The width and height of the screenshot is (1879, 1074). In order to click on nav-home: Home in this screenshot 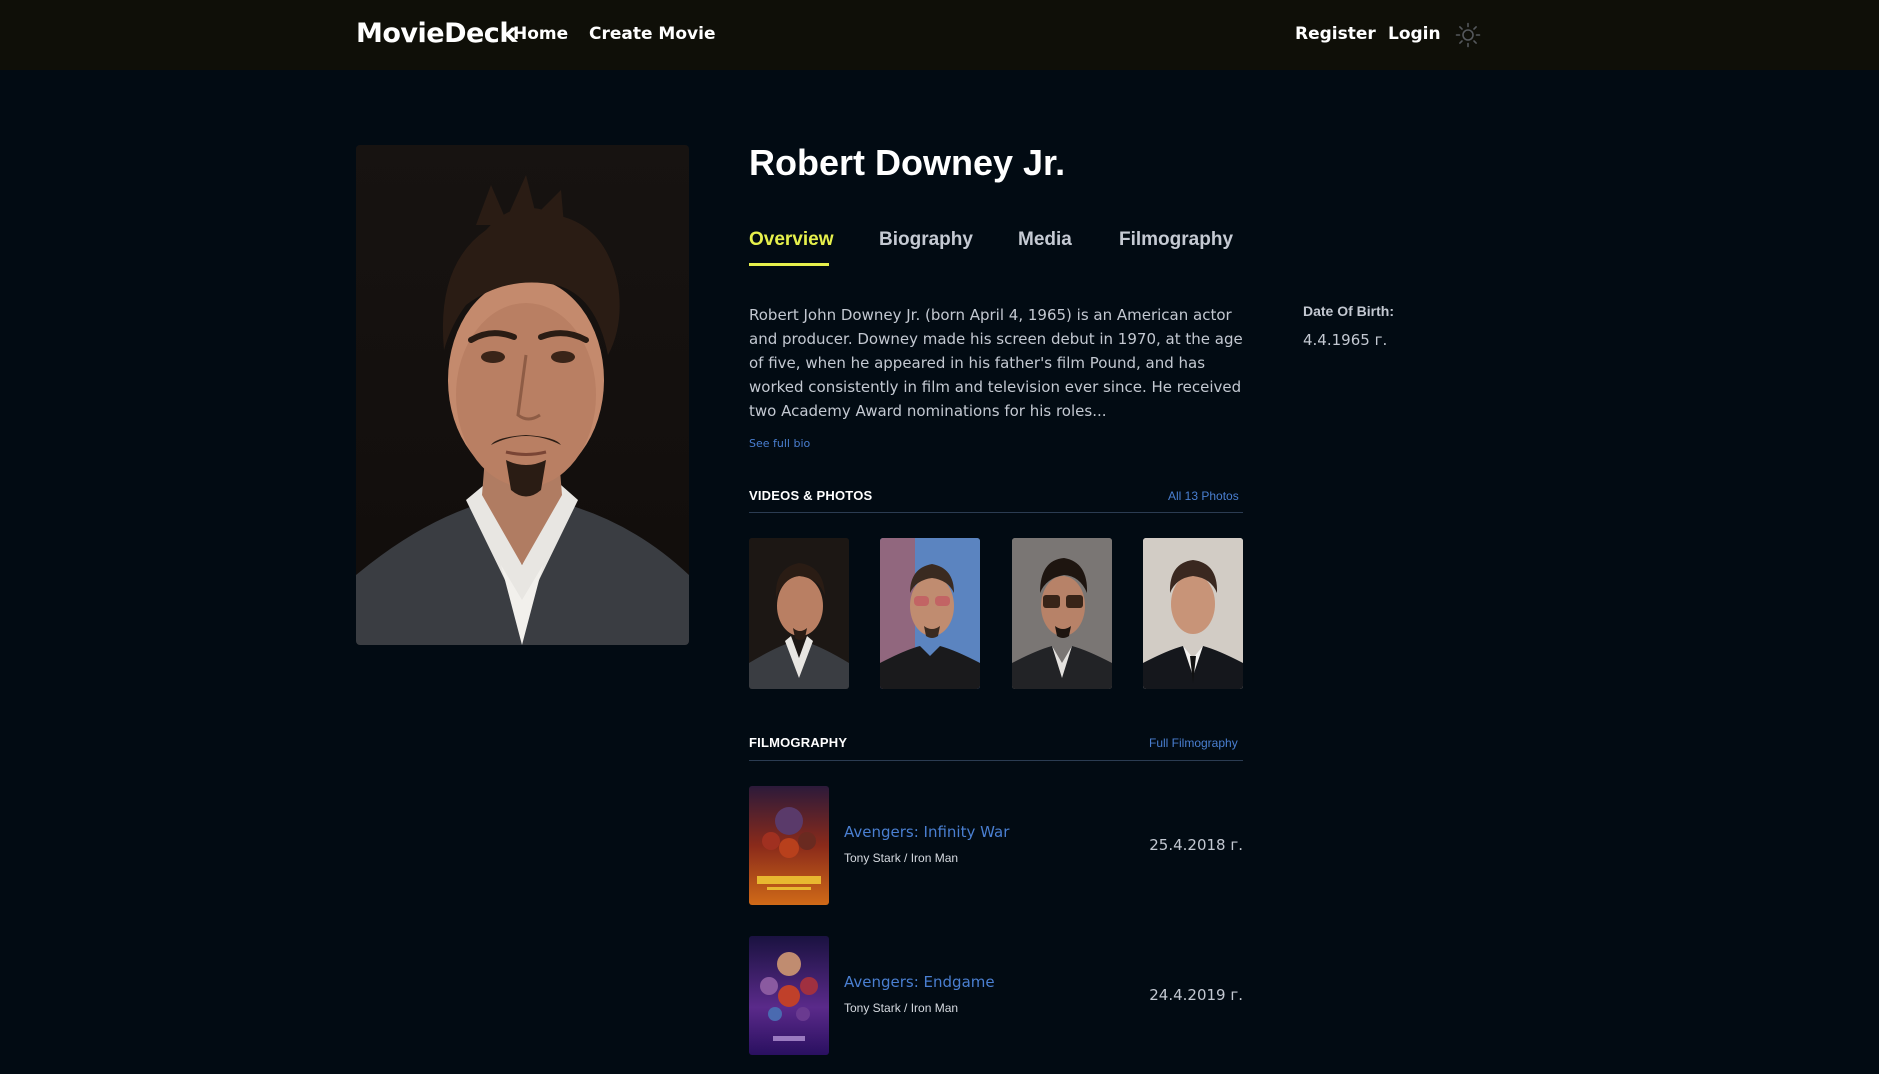, I will do `click(540, 34)`.